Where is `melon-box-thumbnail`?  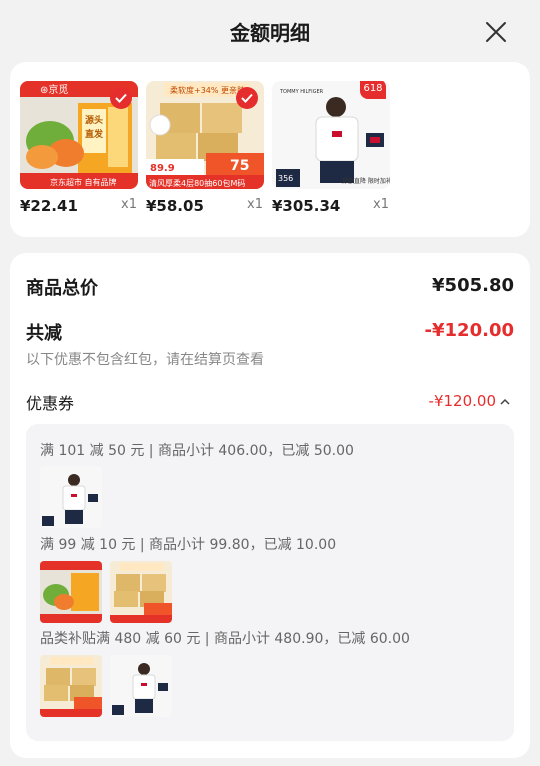 melon-box-thumbnail is located at coordinates (71, 592).